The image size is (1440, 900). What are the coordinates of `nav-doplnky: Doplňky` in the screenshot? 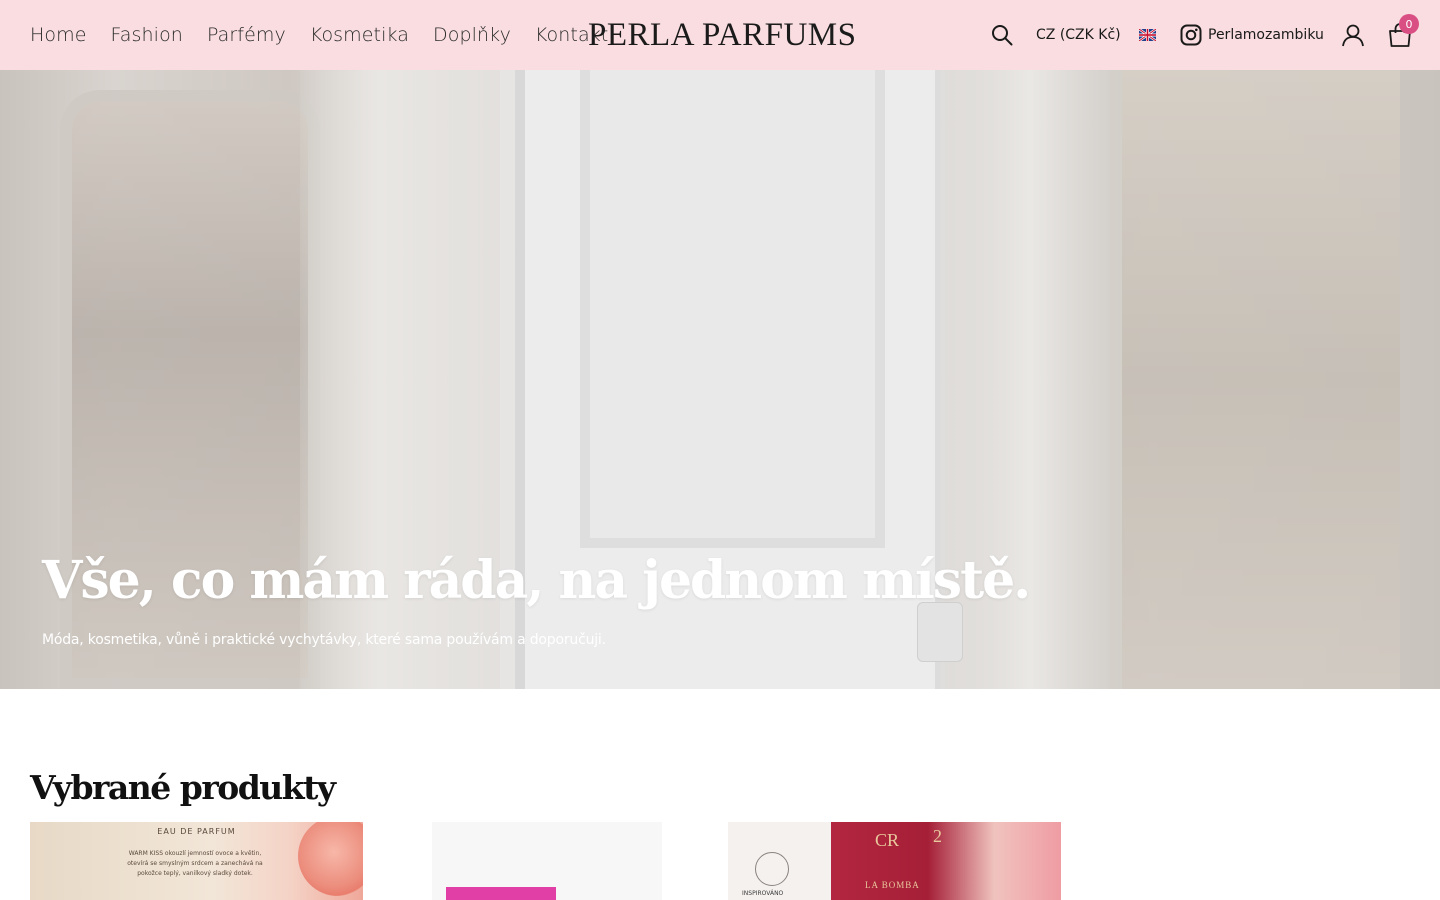 It's located at (472, 35).